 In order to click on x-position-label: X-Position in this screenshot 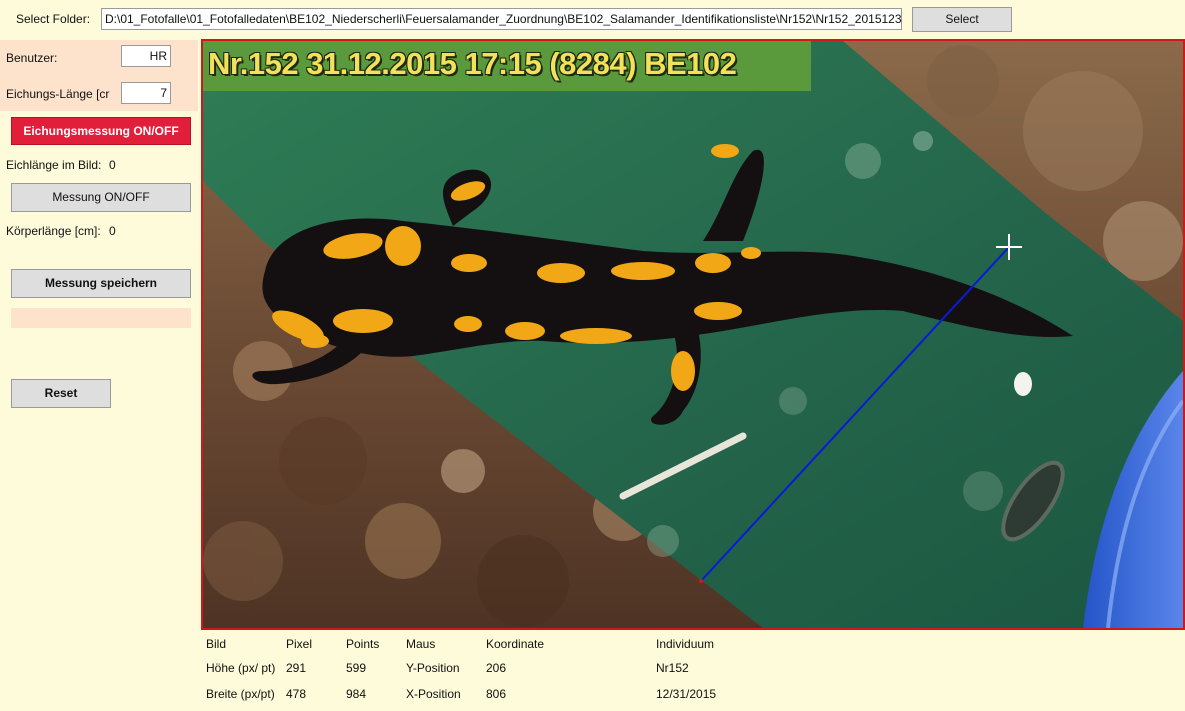, I will do `click(433, 694)`.